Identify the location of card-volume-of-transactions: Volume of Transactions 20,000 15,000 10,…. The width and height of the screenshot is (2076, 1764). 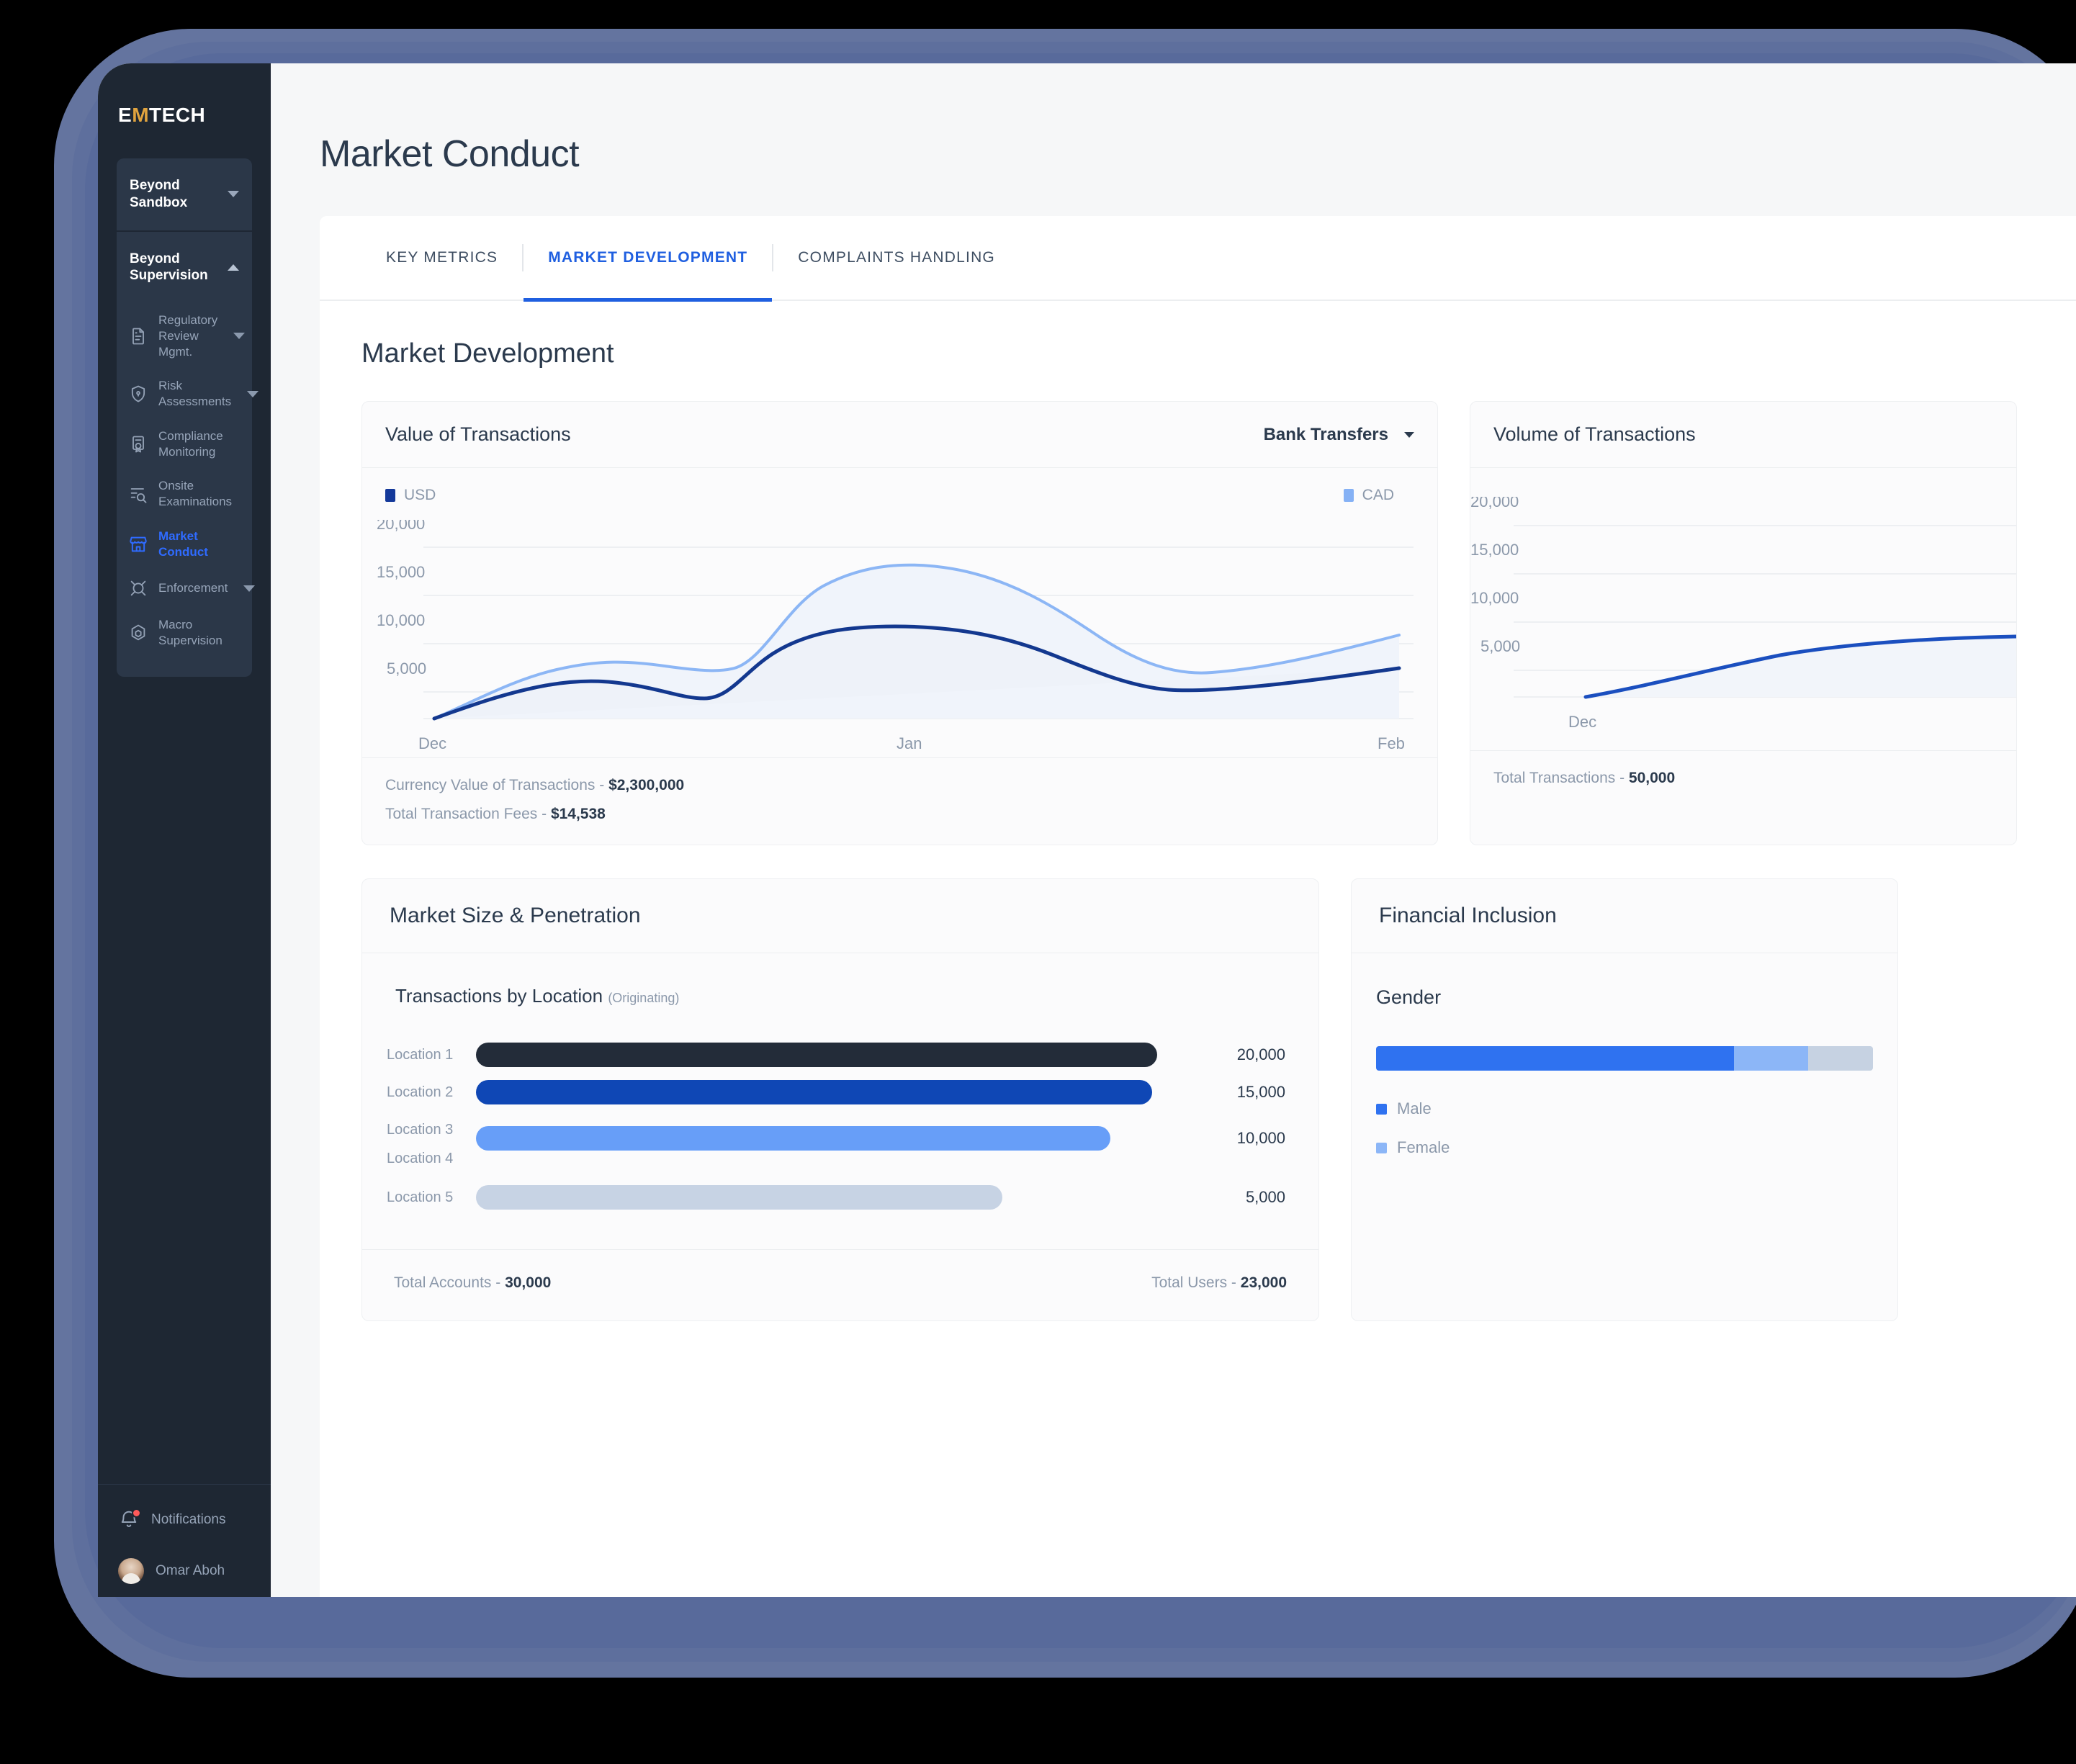
(1743, 623).